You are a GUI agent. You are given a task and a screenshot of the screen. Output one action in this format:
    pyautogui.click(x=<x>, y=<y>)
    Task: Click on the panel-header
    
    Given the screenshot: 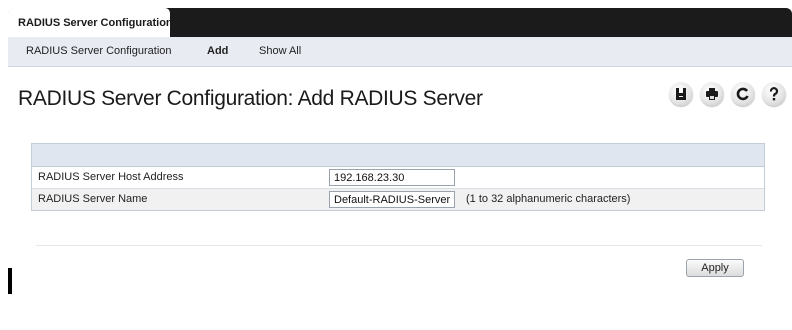 What is the action you would take?
    pyautogui.click(x=398, y=155)
    